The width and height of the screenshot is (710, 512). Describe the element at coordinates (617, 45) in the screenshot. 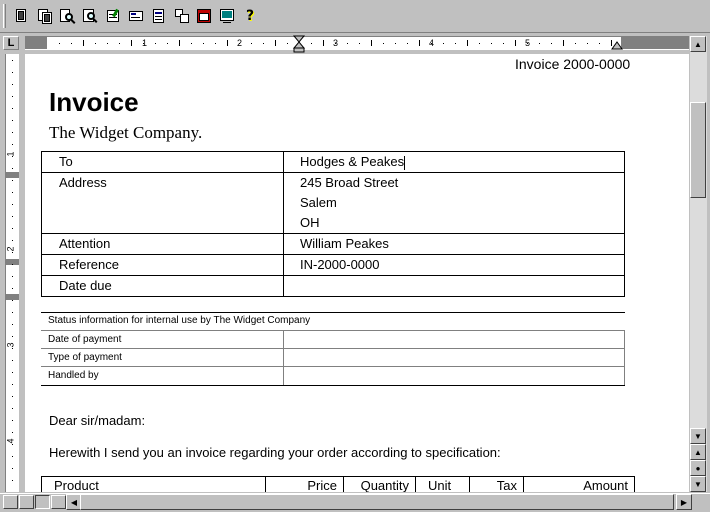

I see `right-indent-marker` at that location.